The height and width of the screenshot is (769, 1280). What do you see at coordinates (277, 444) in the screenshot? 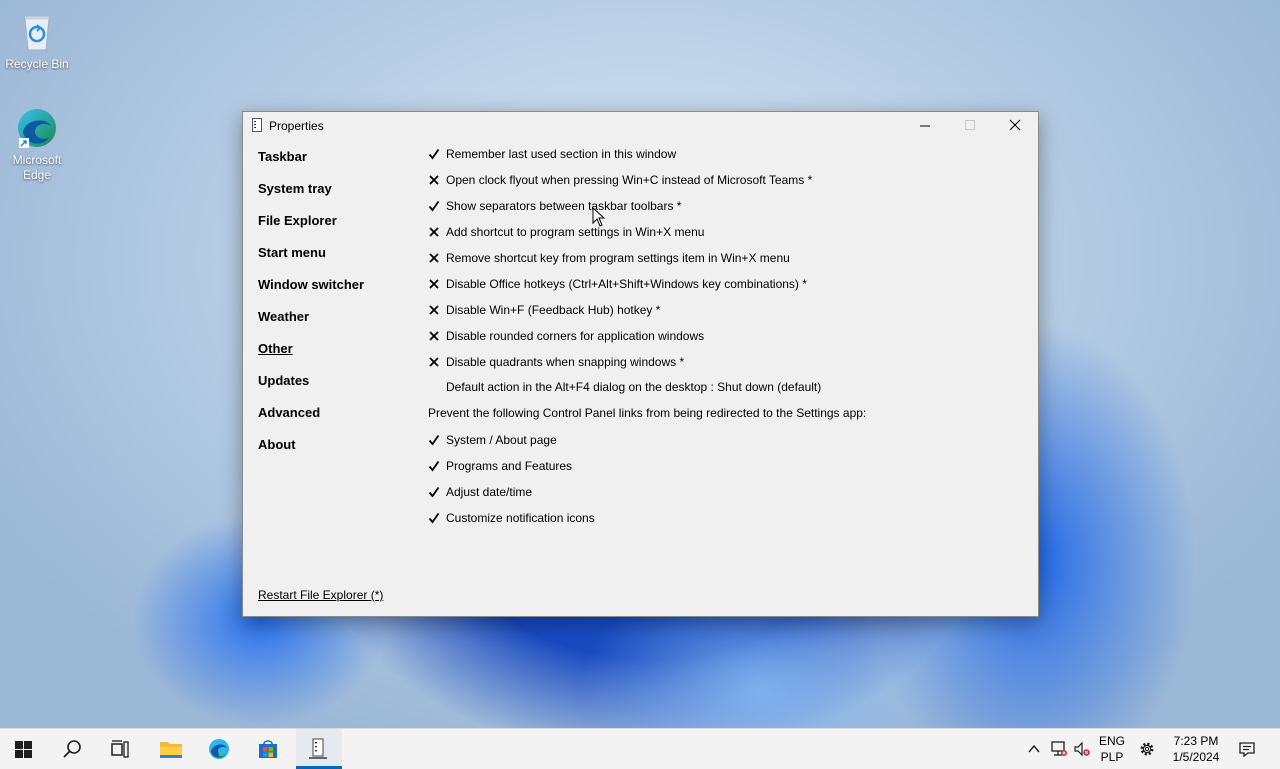
I see `nav-item-about: About` at bounding box center [277, 444].